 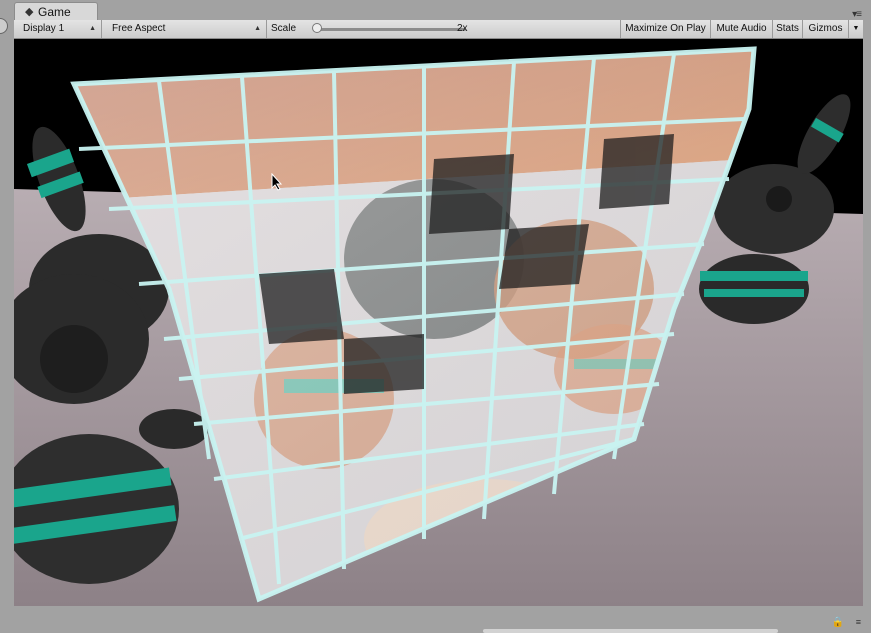 I want to click on tab-game-label: Game, so click(x=54, y=12).